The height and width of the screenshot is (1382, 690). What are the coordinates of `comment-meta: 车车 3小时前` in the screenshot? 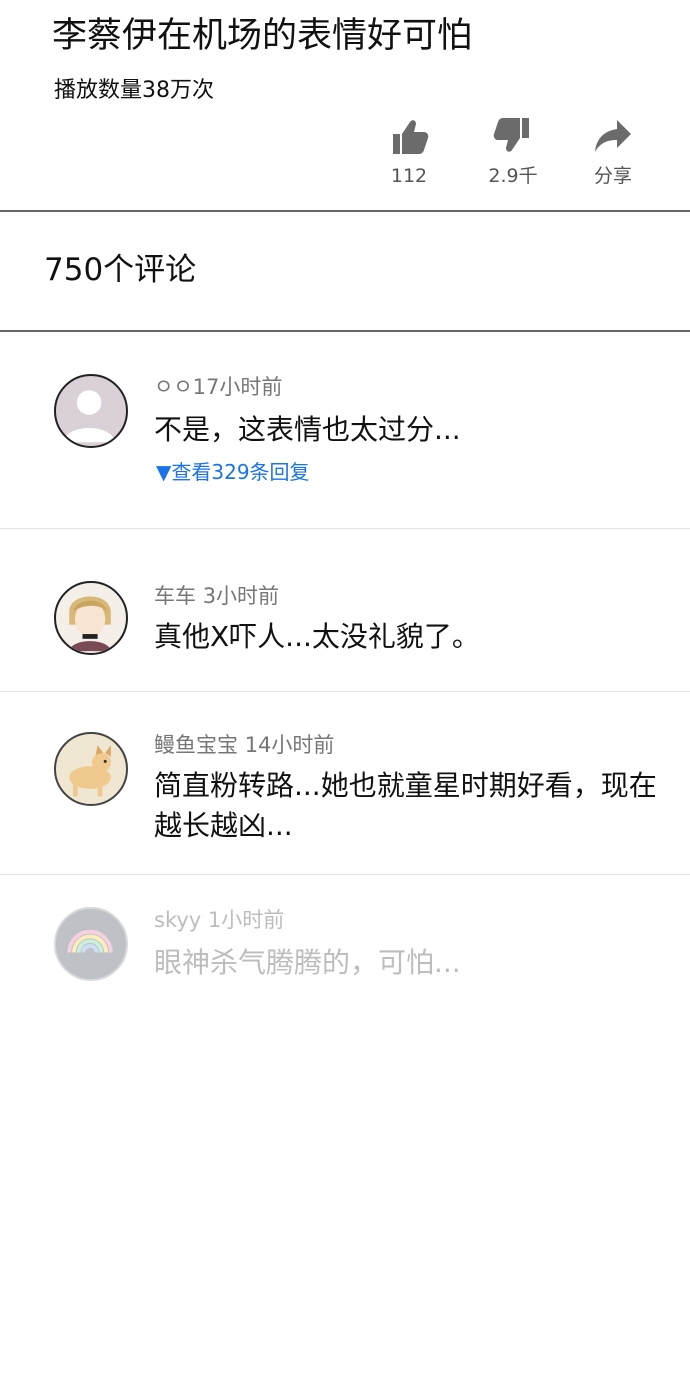 It's located at (216, 596).